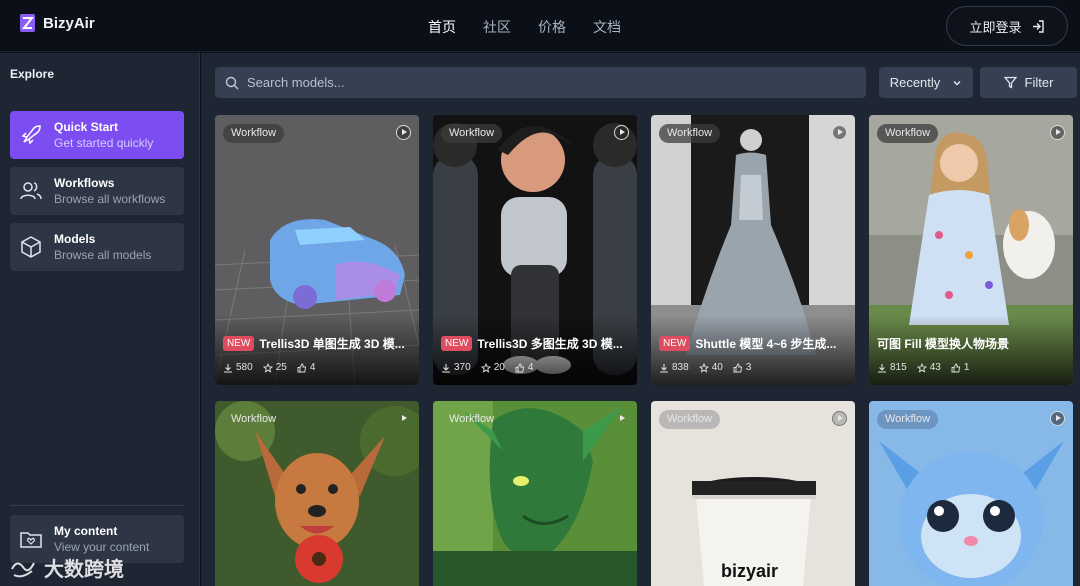 This screenshot has height=586, width=1080. I want to click on downloads-stat: 370, so click(456, 367).